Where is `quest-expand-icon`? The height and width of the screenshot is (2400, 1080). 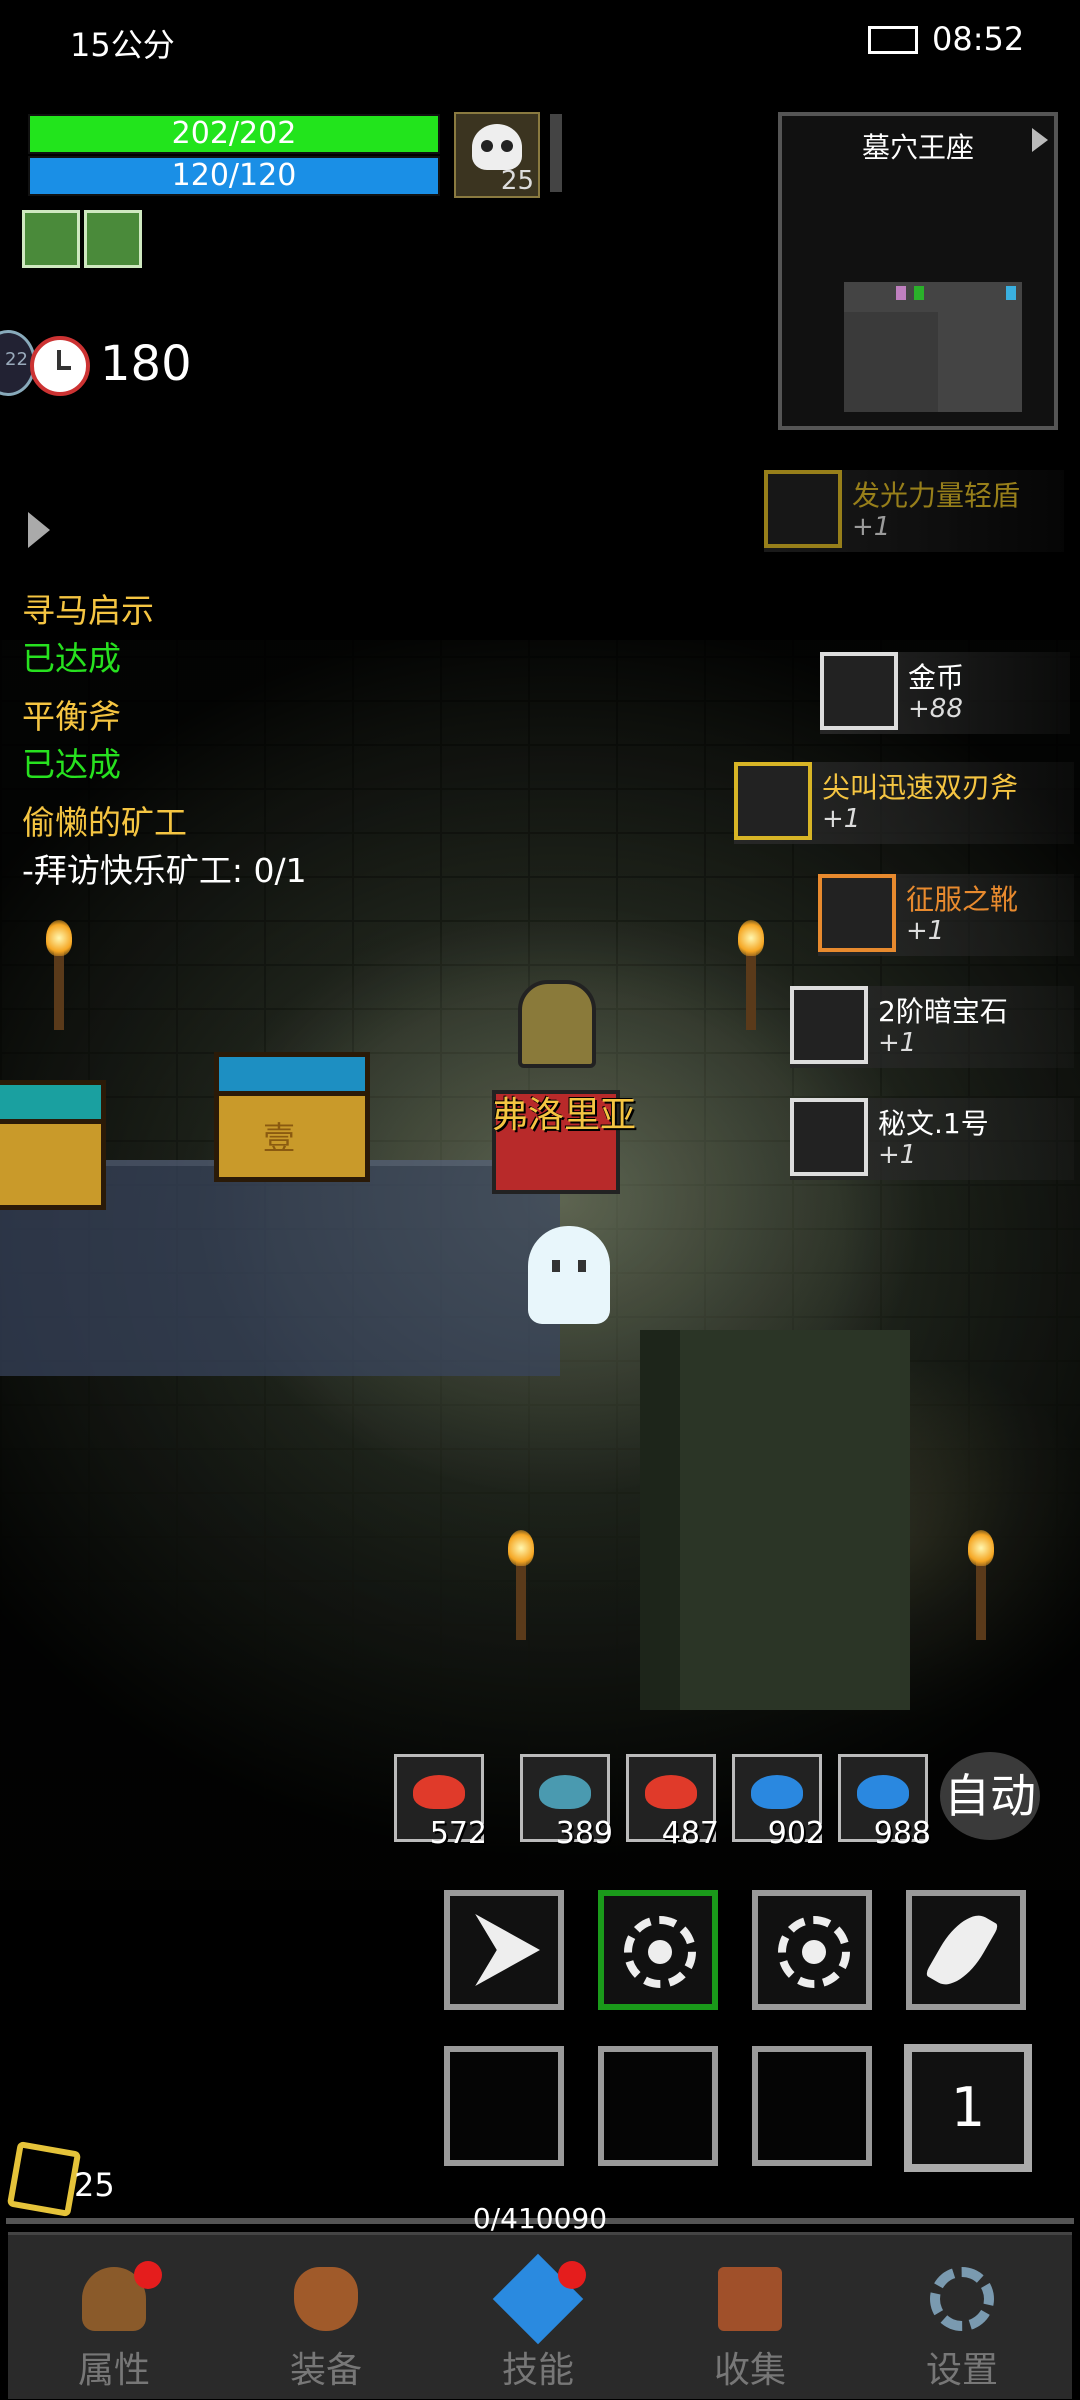
quest-expand-icon is located at coordinates (39, 530).